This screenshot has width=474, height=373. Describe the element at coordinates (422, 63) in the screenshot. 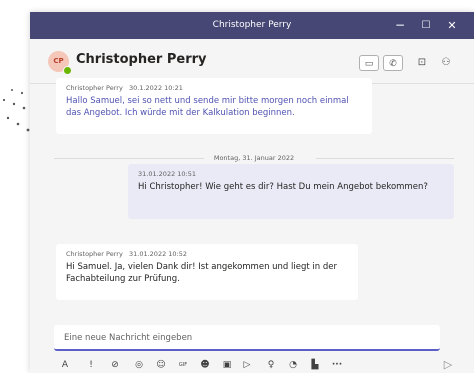

I see `screen-share-icon: ⊡` at that location.